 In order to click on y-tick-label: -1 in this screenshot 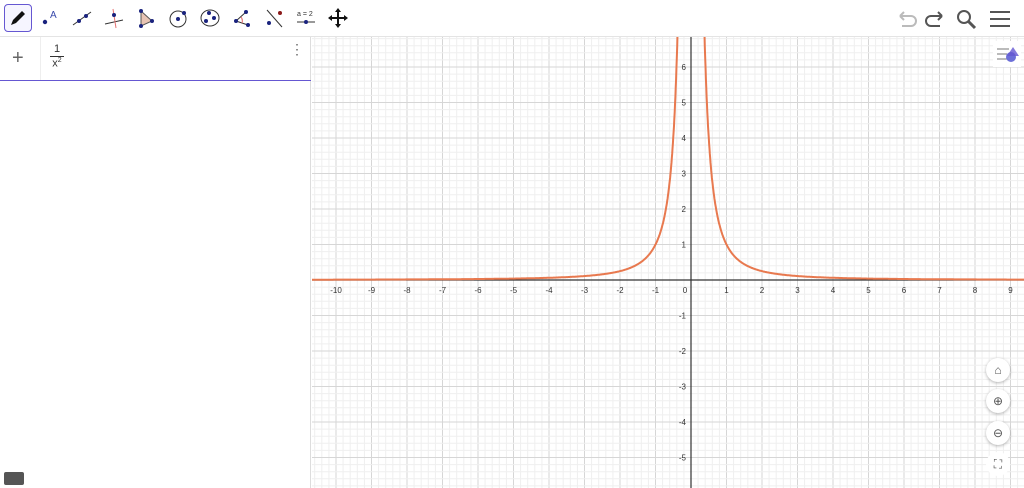, I will do `click(683, 316)`.